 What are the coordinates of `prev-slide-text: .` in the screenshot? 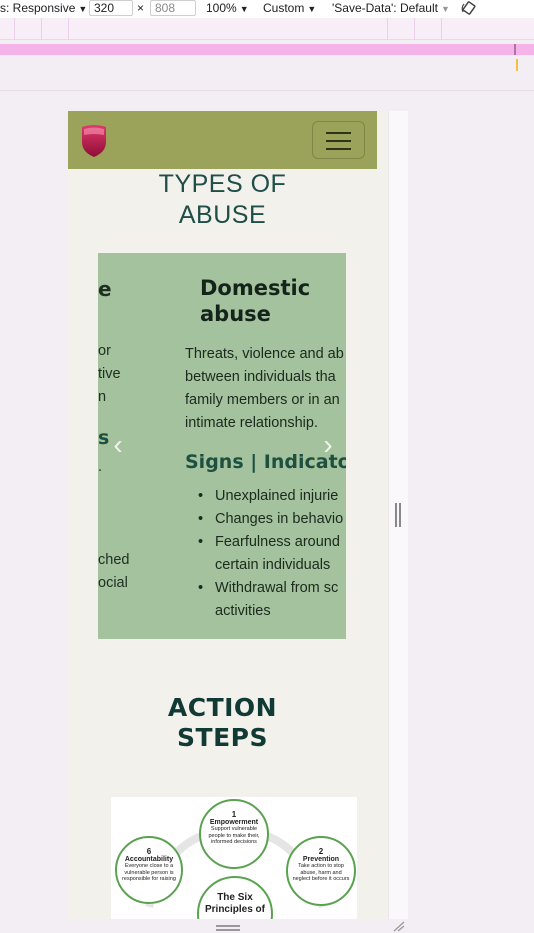 It's located at (100, 467).